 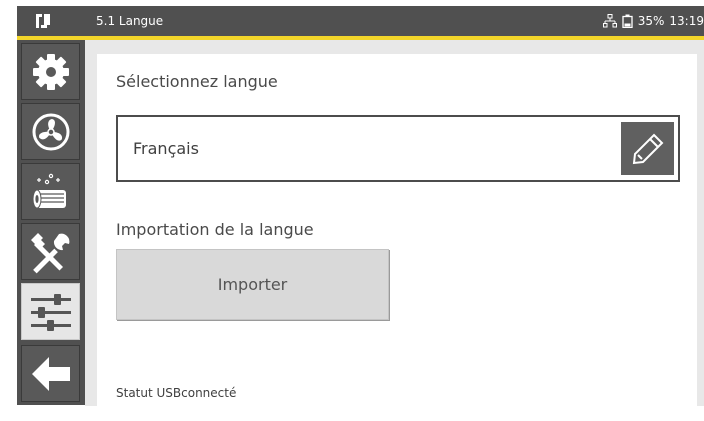 What do you see at coordinates (130, 21) in the screenshot?
I see `screen-title: 5.1 Langue` at bounding box center [130, 21].